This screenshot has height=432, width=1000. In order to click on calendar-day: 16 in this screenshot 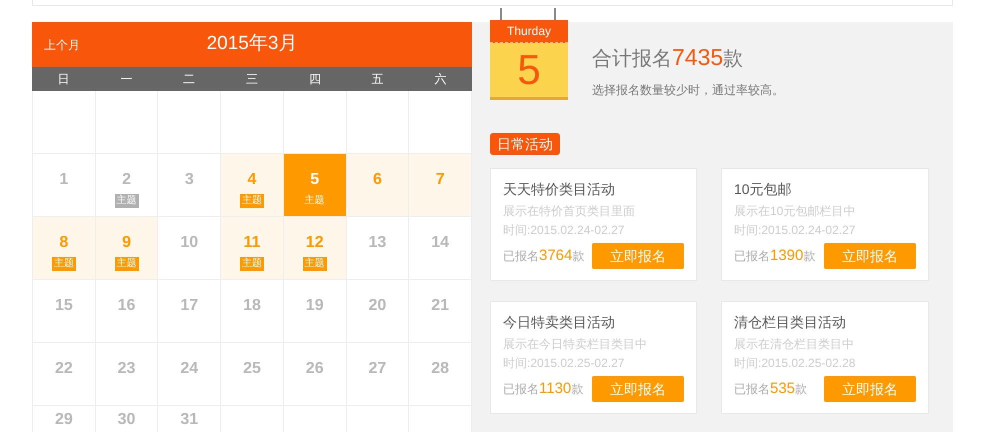, I will do `click(127, 311)`.